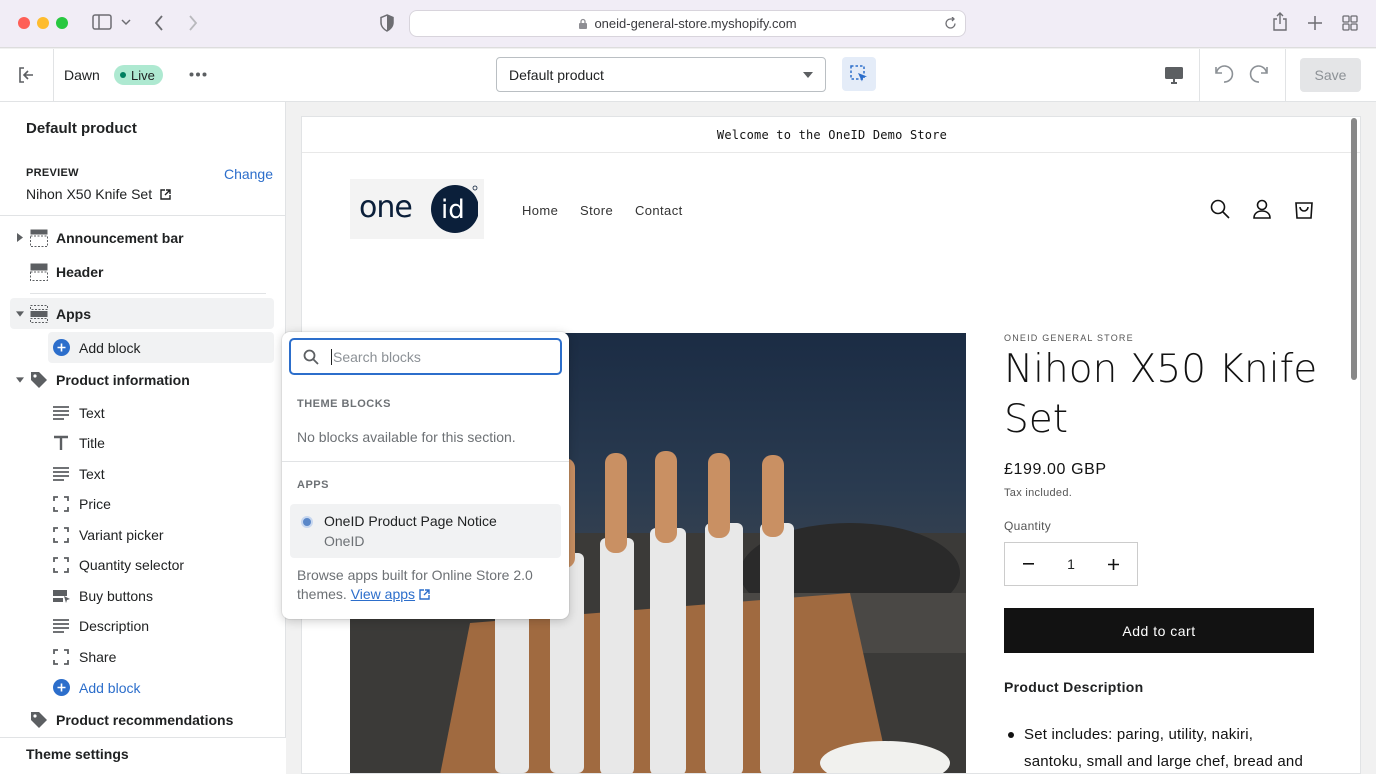 This screenshot has width=1376, height=774. What do you see at coordinates (377, 356) in the screenshot?
I see `search-placeholder: Search blocks` at bounding box center [377, 356].